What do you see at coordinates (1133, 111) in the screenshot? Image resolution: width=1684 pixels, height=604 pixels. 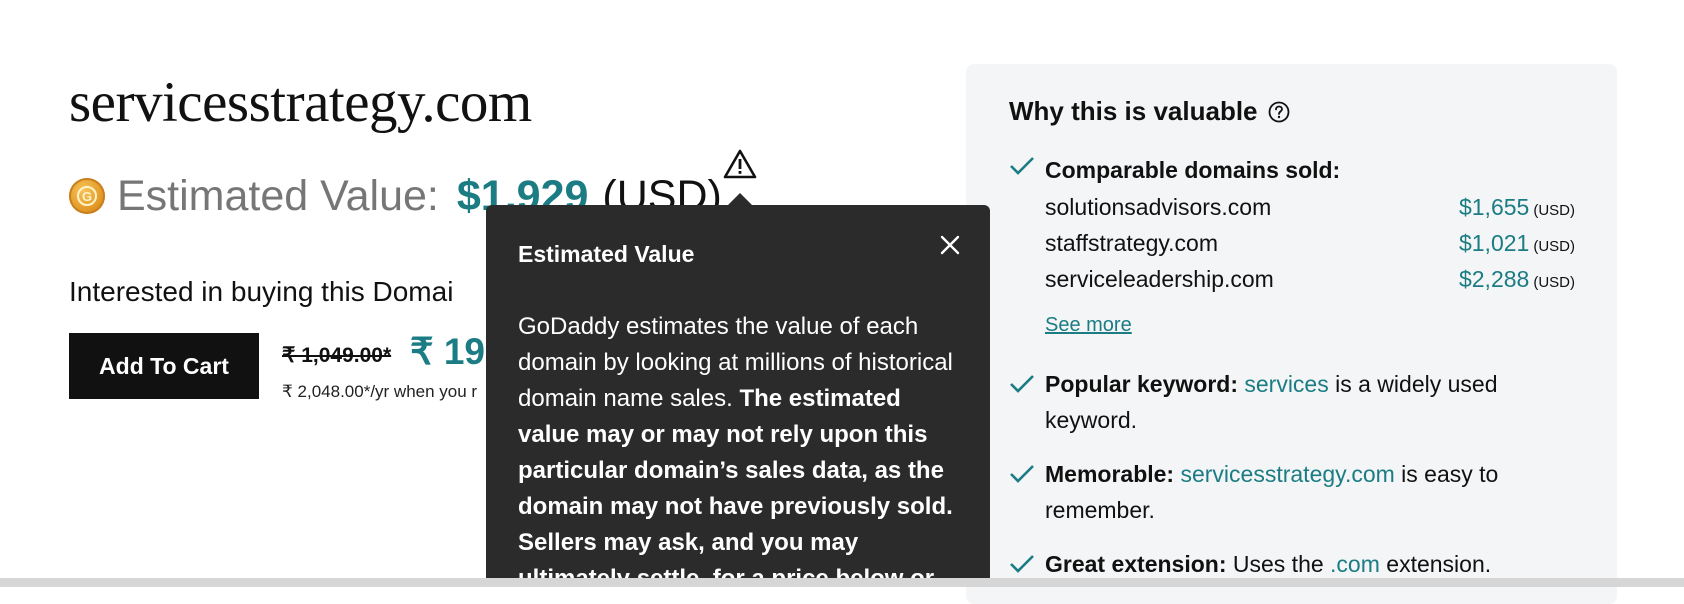 I see `panel-title-text: Why this is valuable` at bounding box center [1133, 111].